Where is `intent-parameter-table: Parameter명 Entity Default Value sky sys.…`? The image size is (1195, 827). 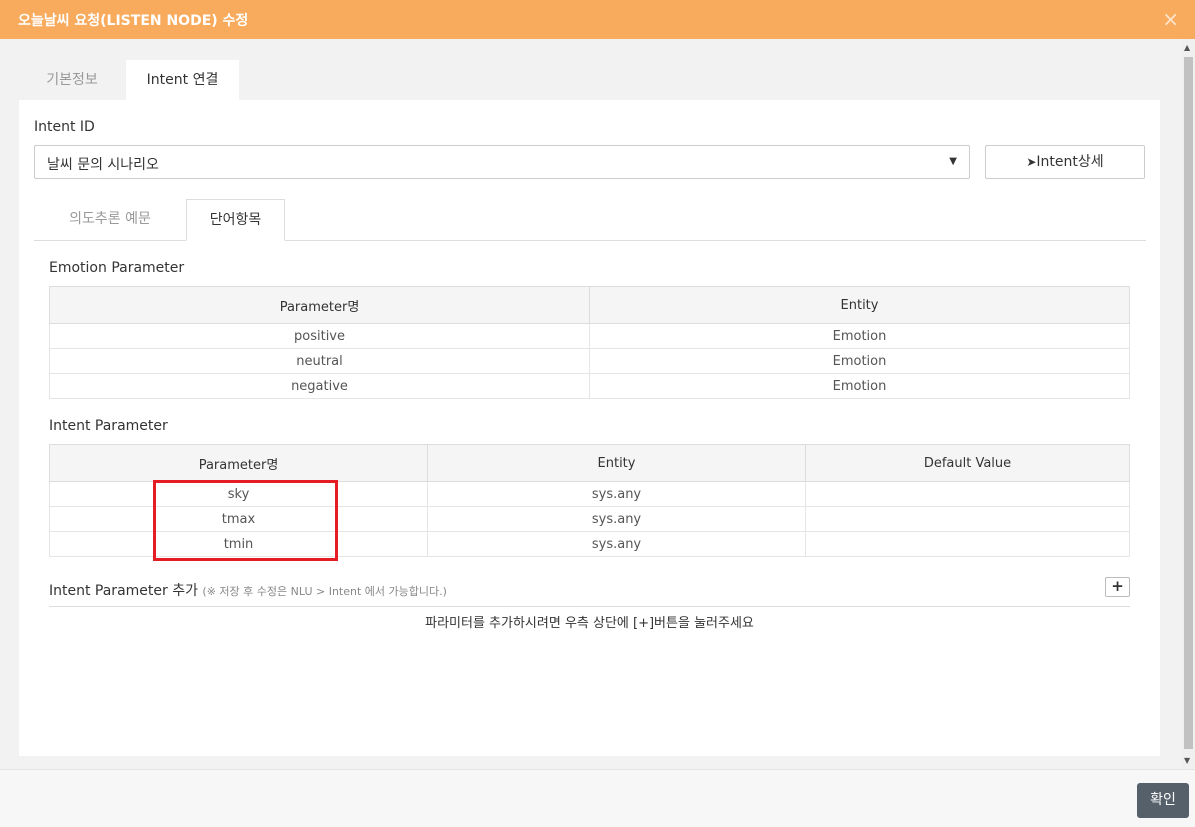 intent-parameter-table: Parameter명 Entity Default Value sky sys.… is located at coordinates (589, 500).